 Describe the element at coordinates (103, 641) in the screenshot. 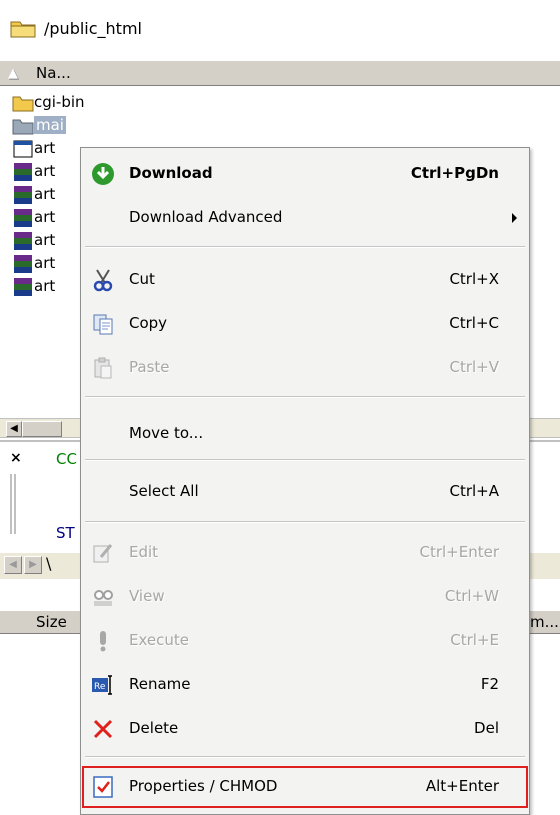

I see `execute-icon` at that location.